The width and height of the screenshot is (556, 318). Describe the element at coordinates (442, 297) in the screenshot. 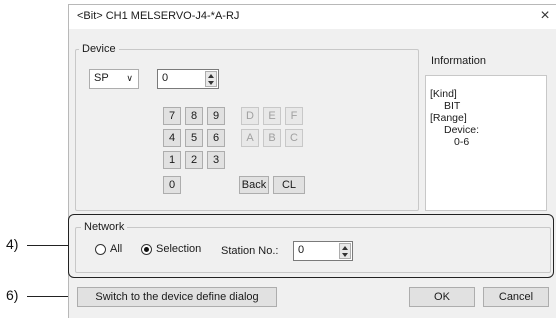

I see `ok-button: OK` at that location.